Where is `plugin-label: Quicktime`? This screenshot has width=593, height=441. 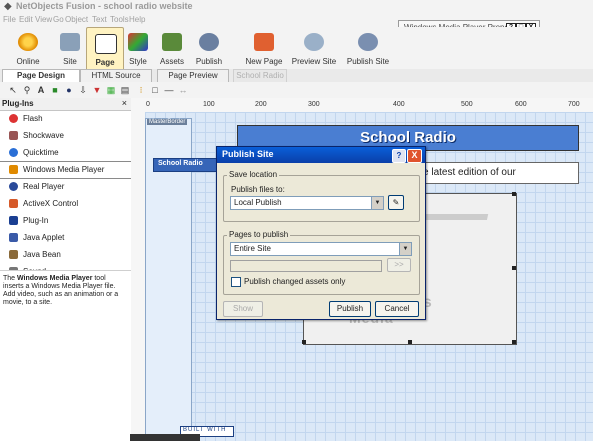
plugin-label: Quicktime is located at coordinates (41, 152).